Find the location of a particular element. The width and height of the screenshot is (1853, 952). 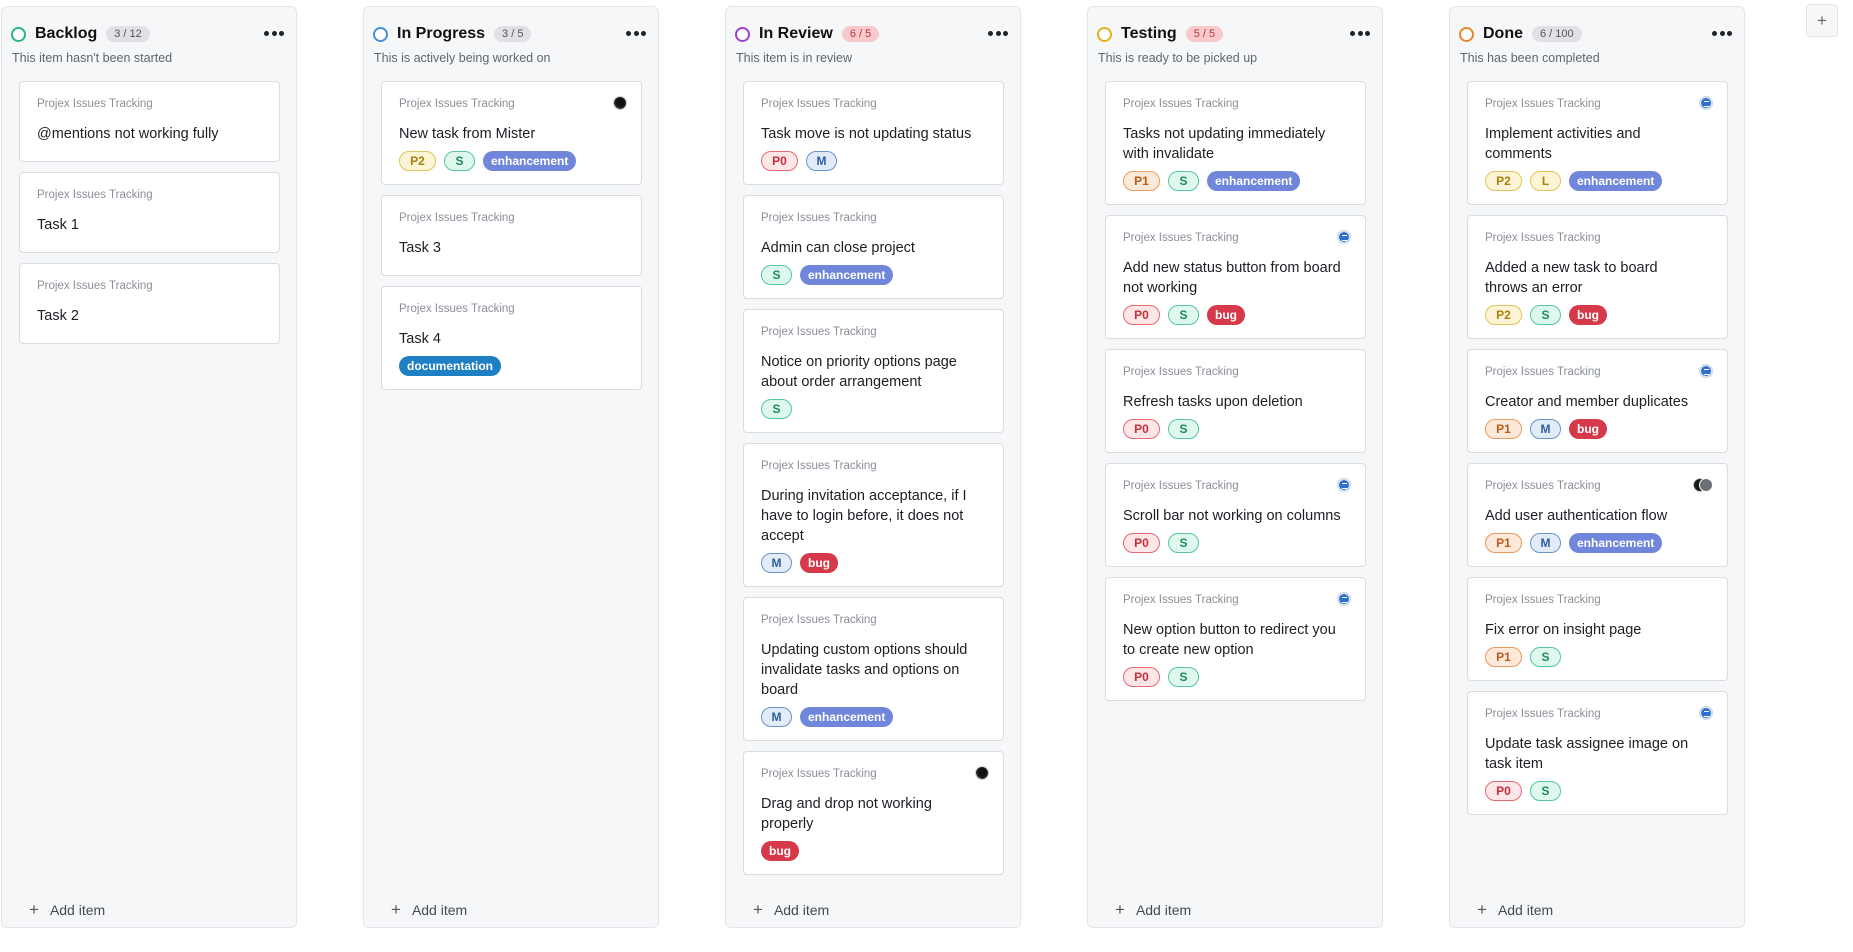

column-description: This is ready to be picked up is located at coordinates (1178, 58).